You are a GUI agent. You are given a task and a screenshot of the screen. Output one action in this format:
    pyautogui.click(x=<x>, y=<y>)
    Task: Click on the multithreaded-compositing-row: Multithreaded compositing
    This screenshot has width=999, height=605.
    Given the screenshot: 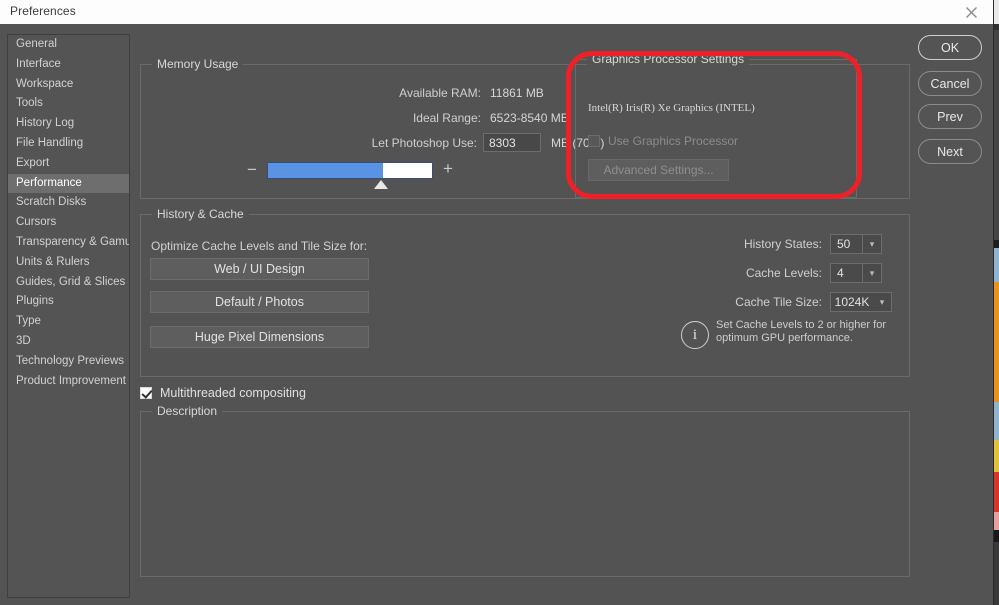 What is the action you would take?
    pyautogui.click(x=223, y=393)
    